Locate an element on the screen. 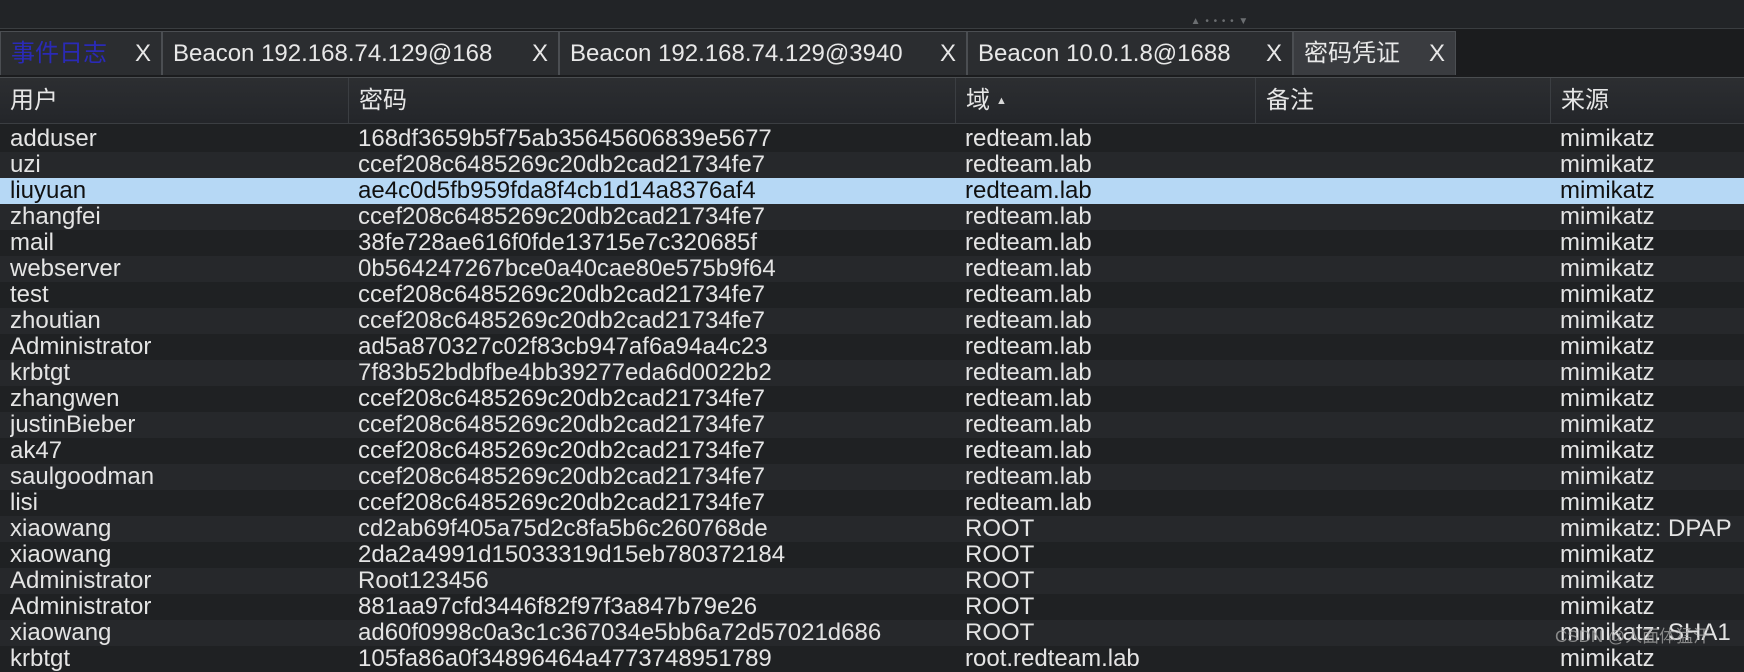 This screenshot has height=672, width=1744. watermark: CSDN @人面体猛汗 is located at coordinates (1633, 636).